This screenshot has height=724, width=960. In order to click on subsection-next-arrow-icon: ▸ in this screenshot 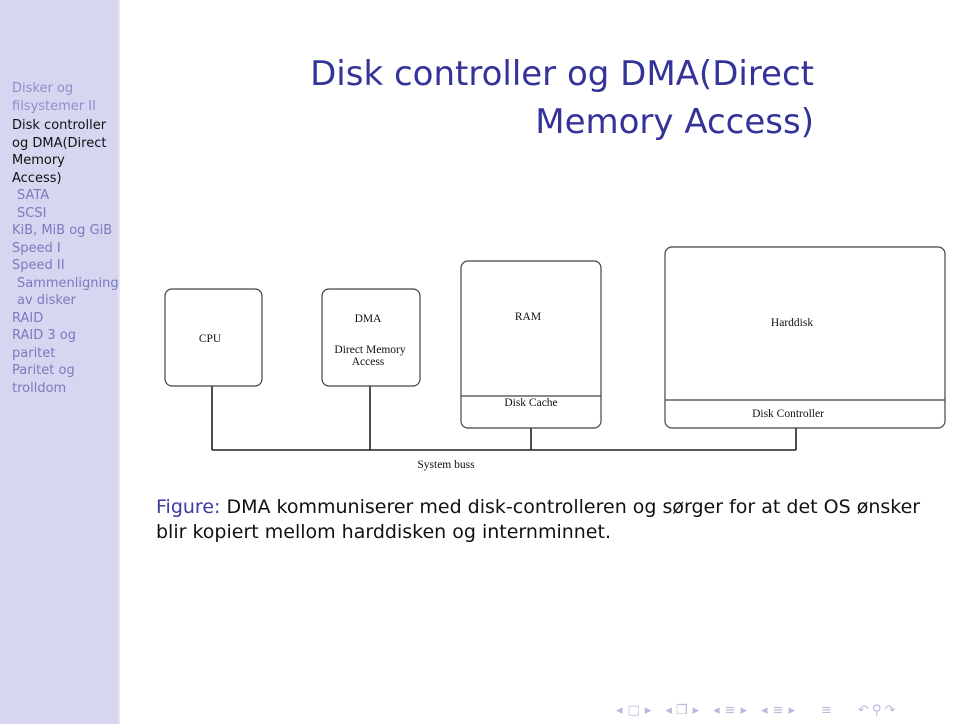, I will do `click(744, 710)`.